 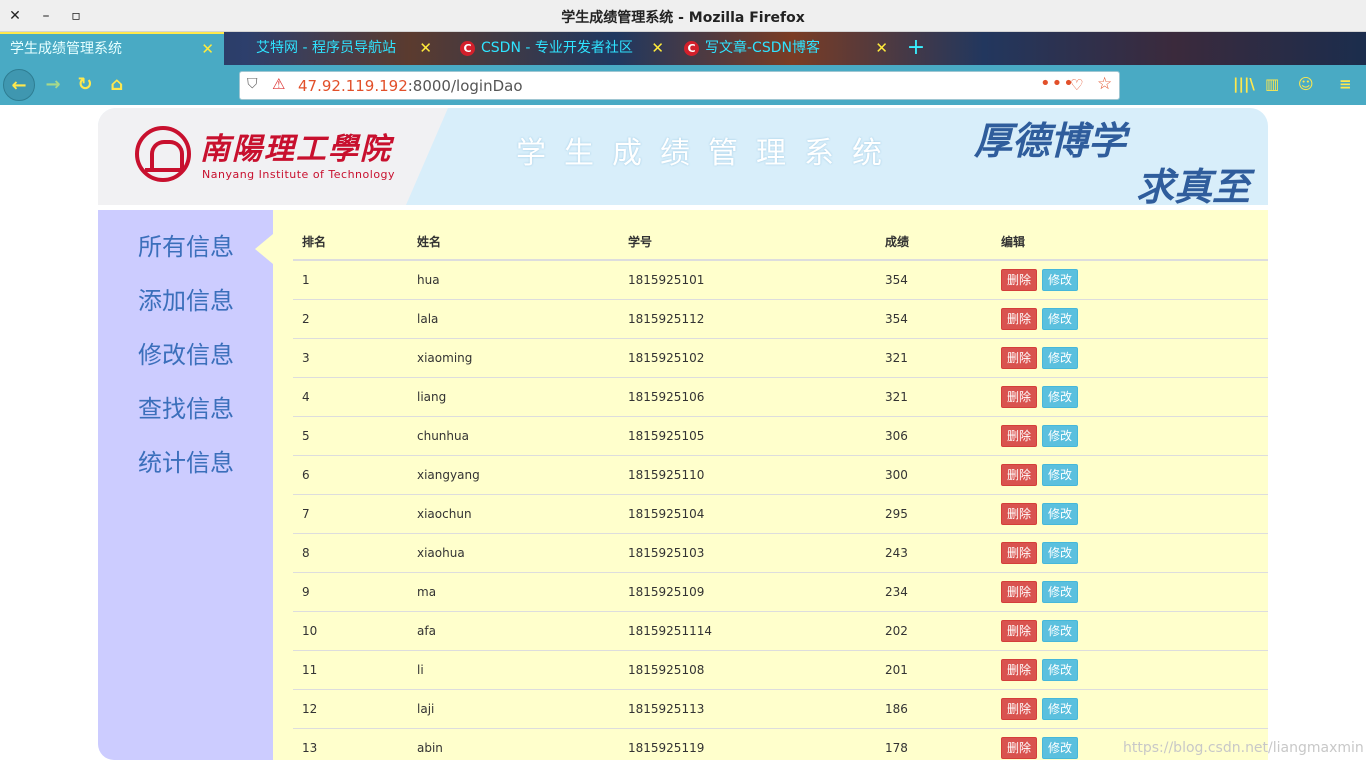 I want to click on window-title-bar: ✕ – ▫ 学生成绩管理系统 - Mozilla Firefox, so click(x=683, y=16).